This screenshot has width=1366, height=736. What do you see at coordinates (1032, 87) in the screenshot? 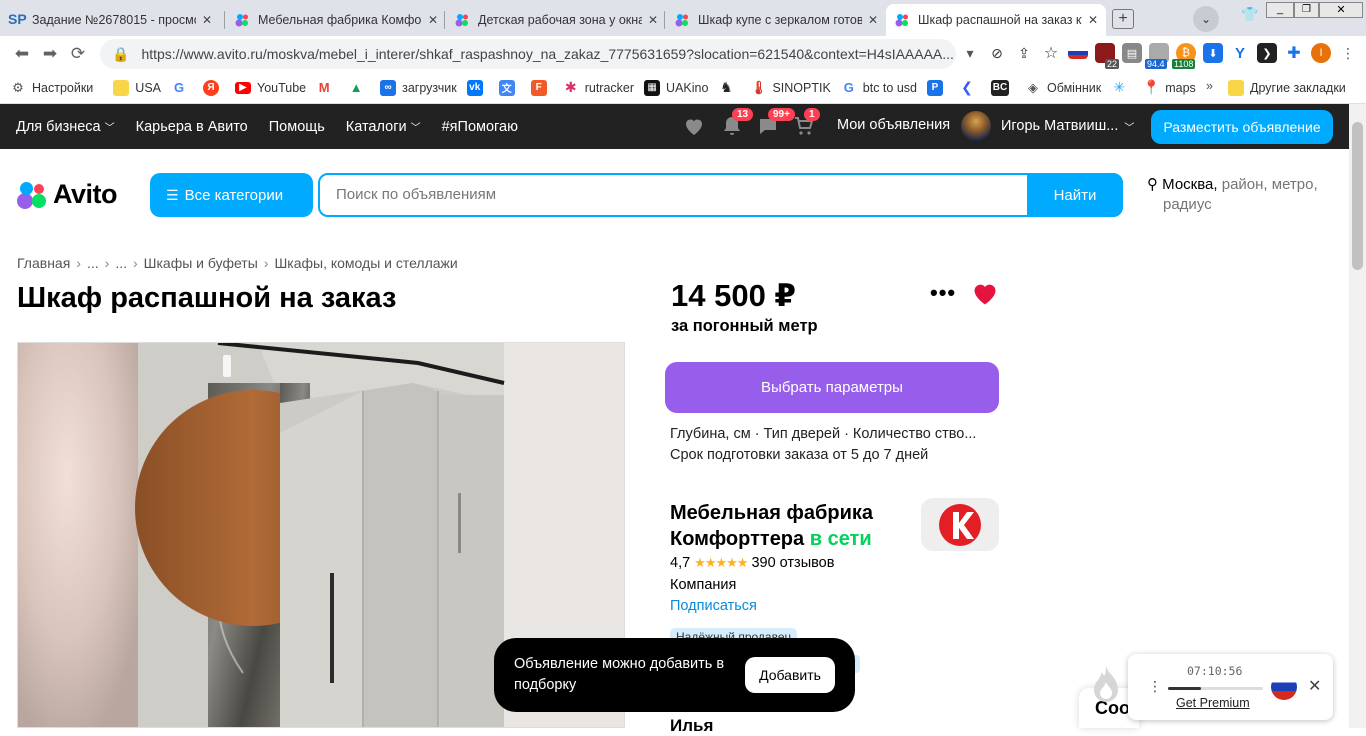
I see `exchange-icon: ◈` at bounding box center [1032, 87].